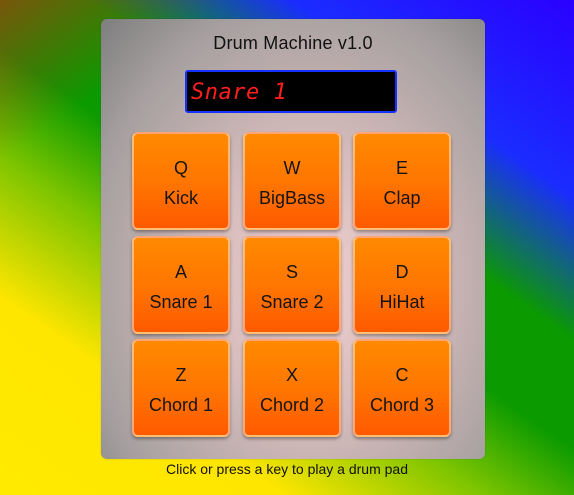 The width and height of the screenshot is (574, 495). Describe the element at coordinates (180, 272) in the screenshot. I see `pad-key-label: A` at that location.